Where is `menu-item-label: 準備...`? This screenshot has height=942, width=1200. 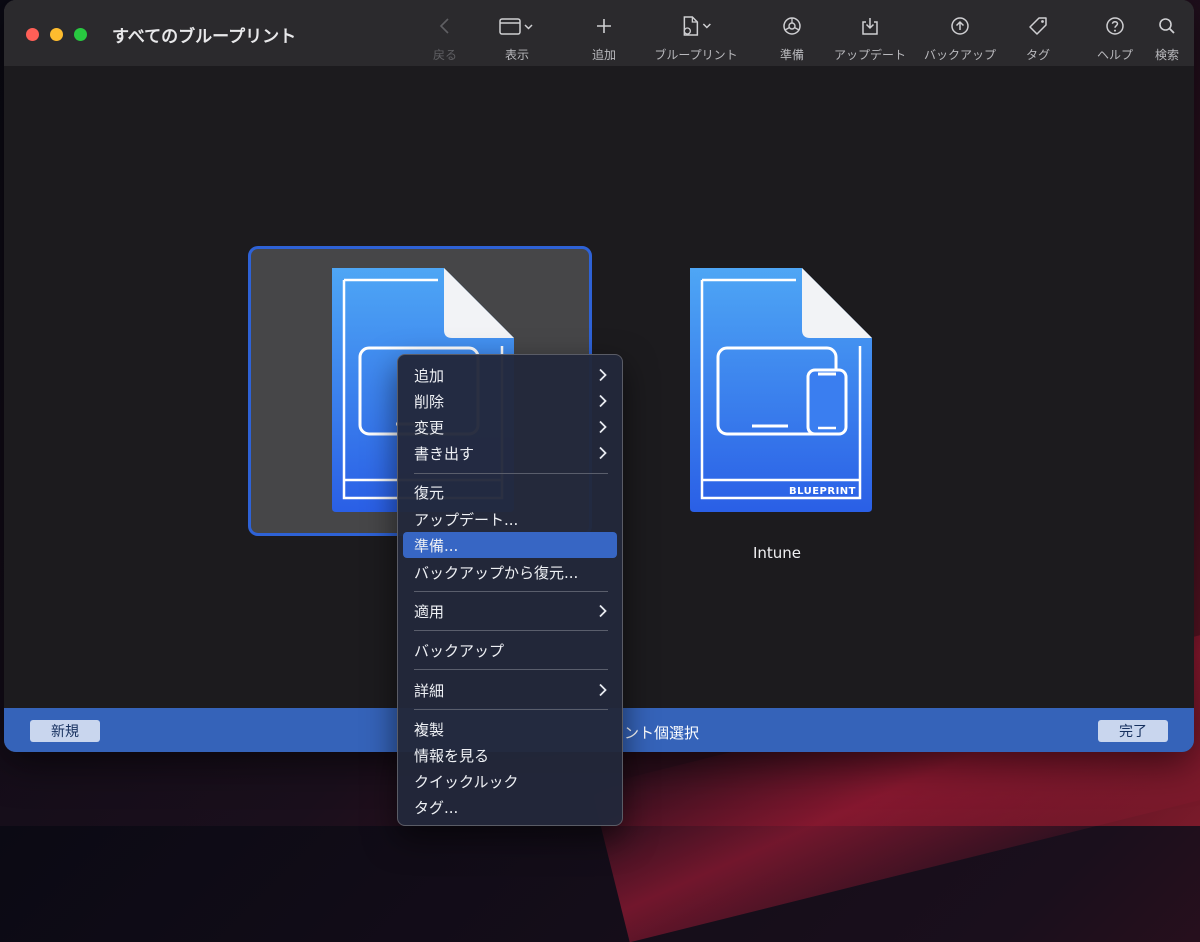 menu-item-label: 準備... is located at coordinates (436, 545).